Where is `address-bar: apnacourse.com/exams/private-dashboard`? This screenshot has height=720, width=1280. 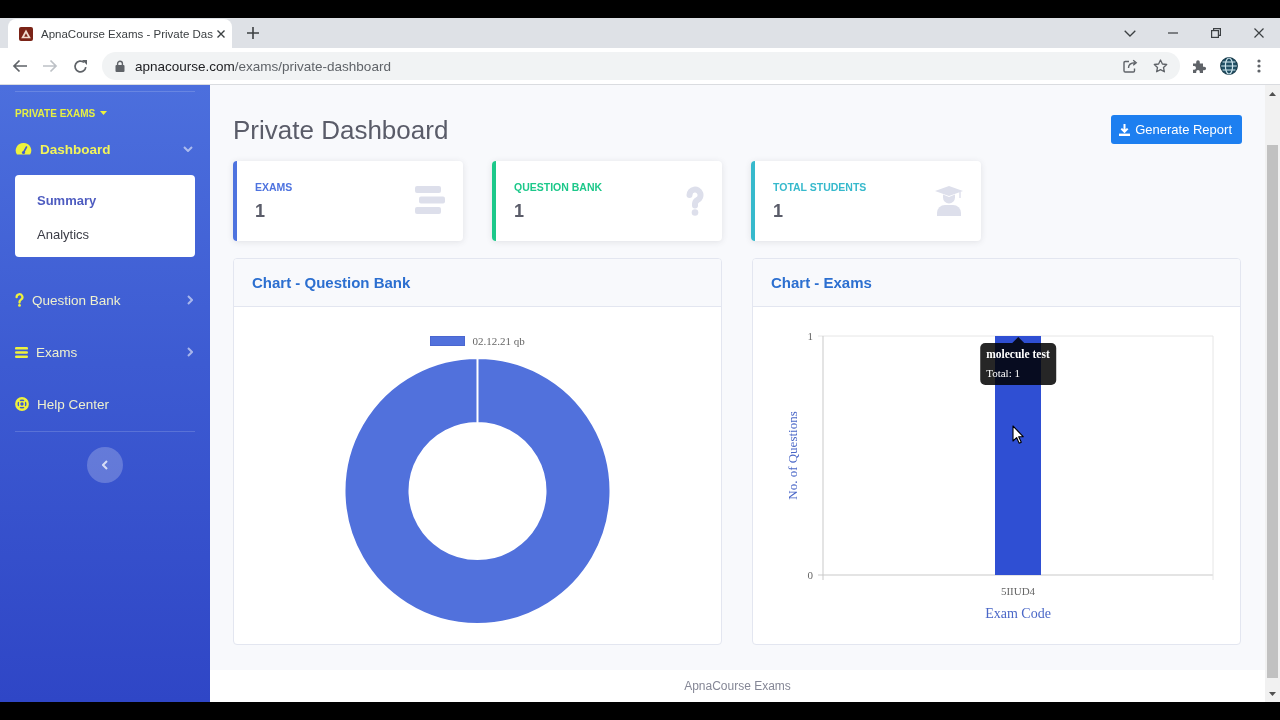
address-bar: apnacourse.com/exams/private-dashboard is located at coordinates (641, 66).